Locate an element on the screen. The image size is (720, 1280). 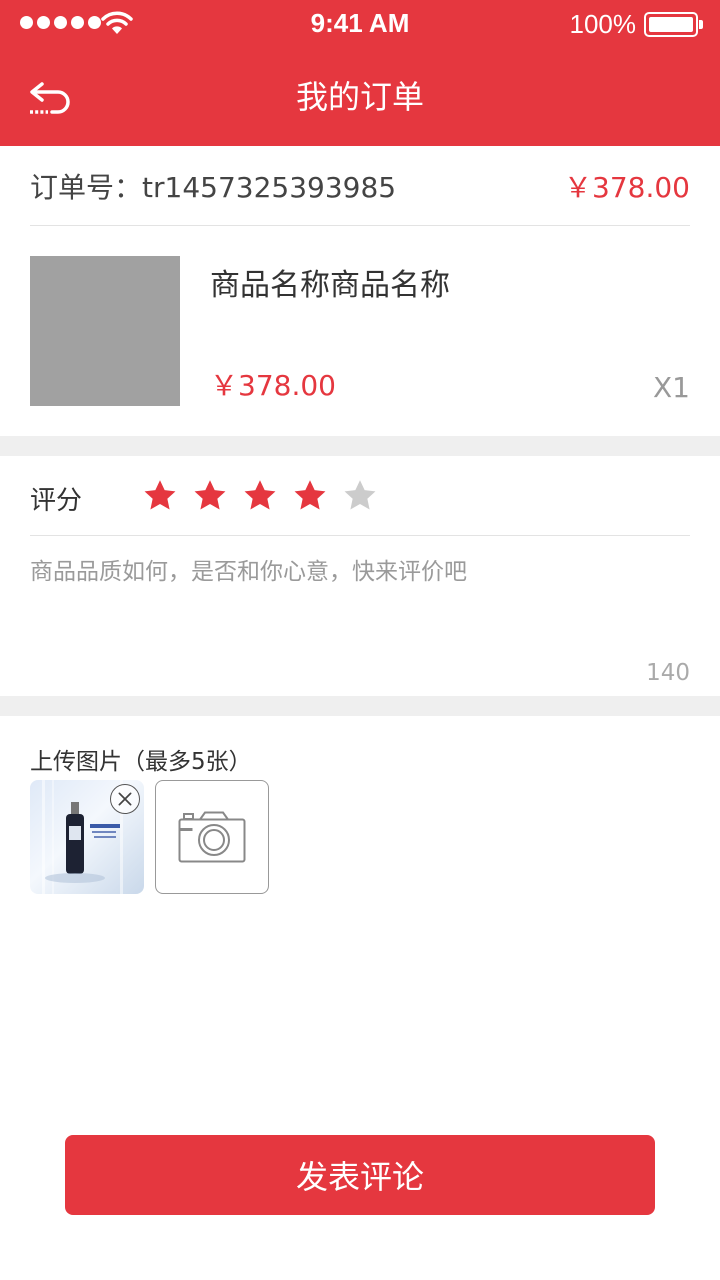
uploaded-photo is located at coordinates (87, 837).